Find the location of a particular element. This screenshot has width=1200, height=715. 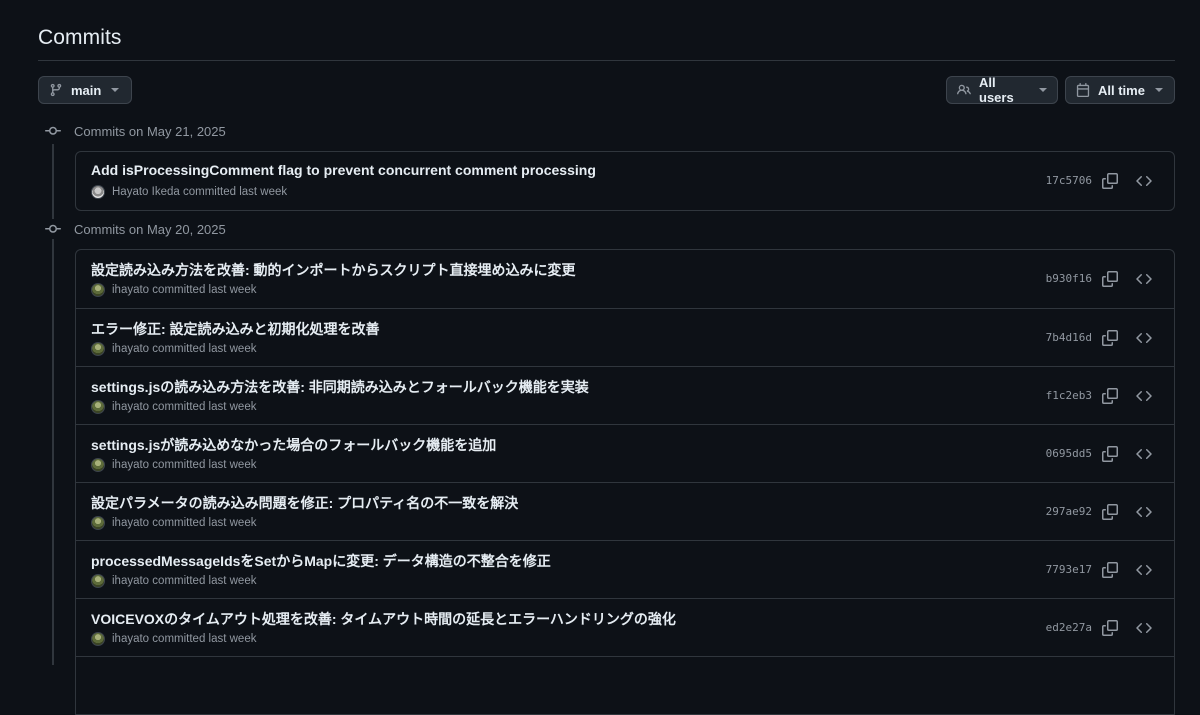

users-filter-button: All users is located at coordinates (1002, 90).